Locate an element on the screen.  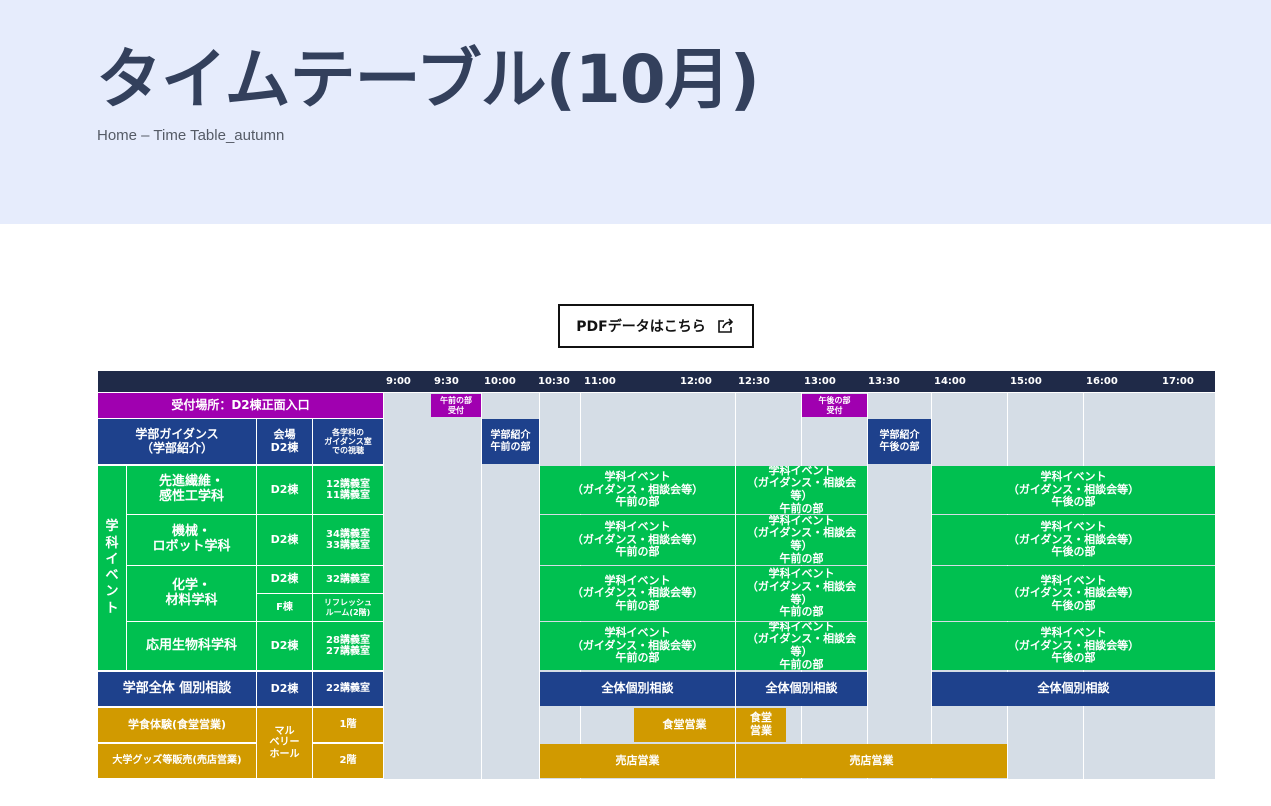
cafeteria-slot: 食堂 営業 is located at coordinates (761, 725).